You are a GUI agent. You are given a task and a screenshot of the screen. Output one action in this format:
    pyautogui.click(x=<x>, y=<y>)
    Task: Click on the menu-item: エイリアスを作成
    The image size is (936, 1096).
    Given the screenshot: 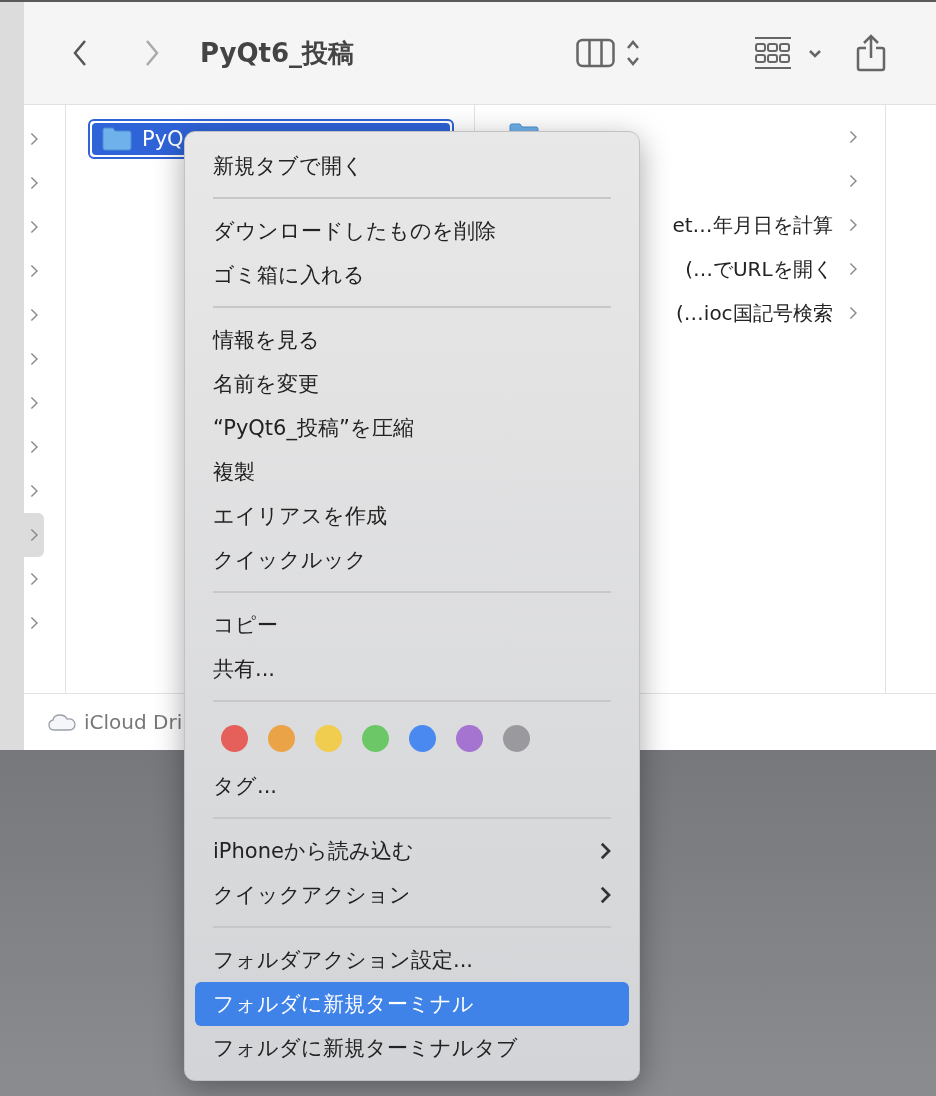 What is the action you would take?
    pyautogui.click(x=412, y=516)
    